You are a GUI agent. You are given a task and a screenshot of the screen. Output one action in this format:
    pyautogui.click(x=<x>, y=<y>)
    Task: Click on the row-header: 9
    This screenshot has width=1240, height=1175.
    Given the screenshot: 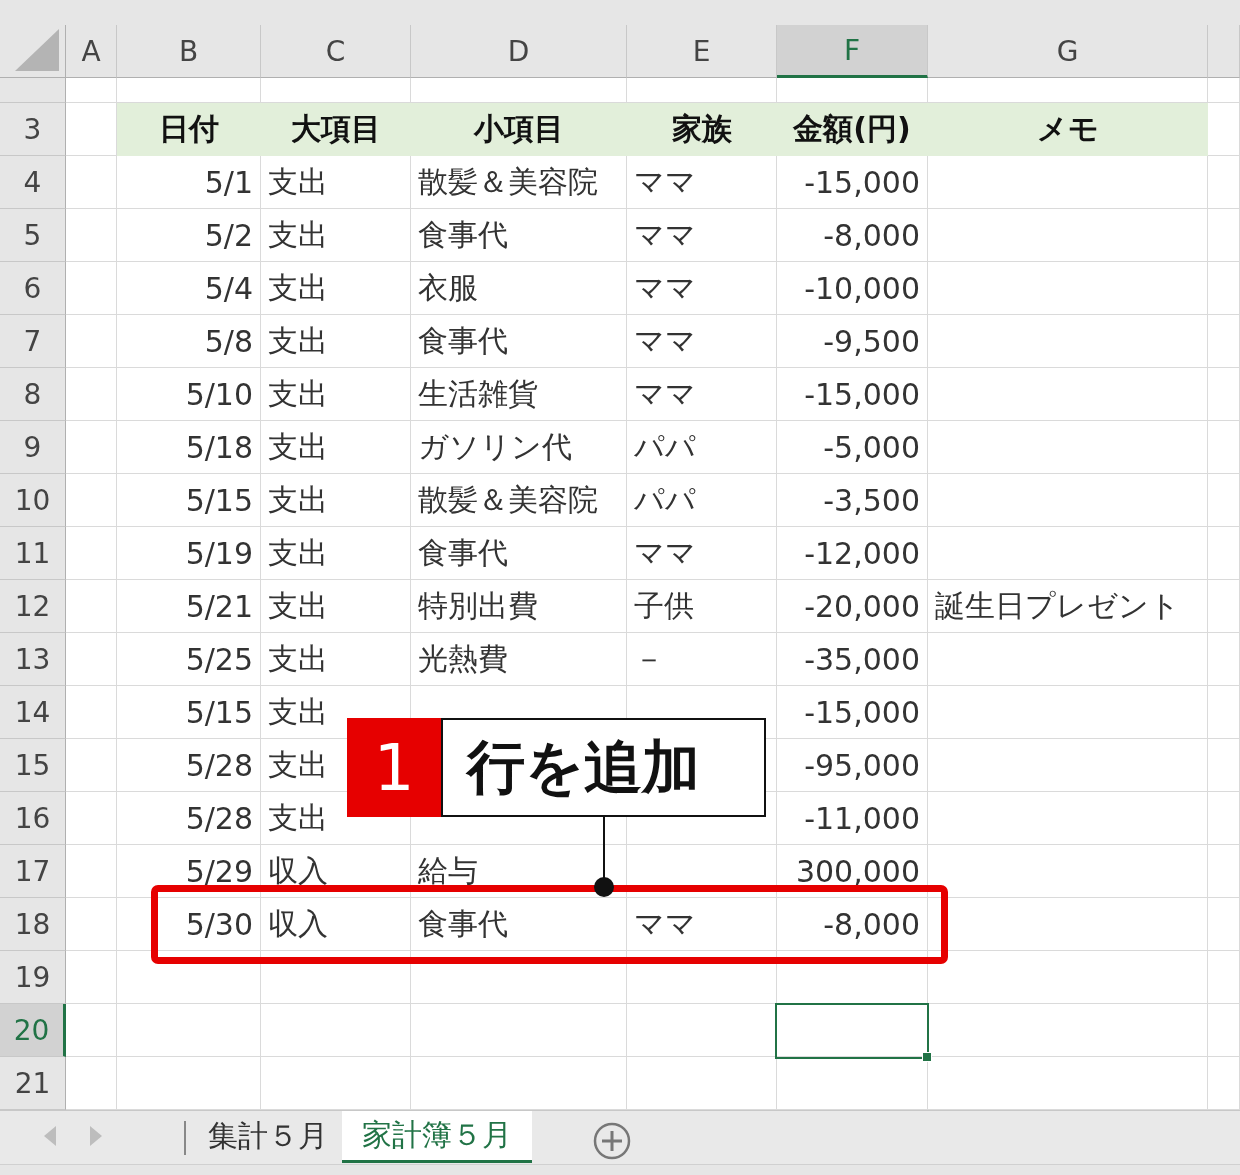 What is the action you would take?
    pyautogui.click(x=33, y=447)
    